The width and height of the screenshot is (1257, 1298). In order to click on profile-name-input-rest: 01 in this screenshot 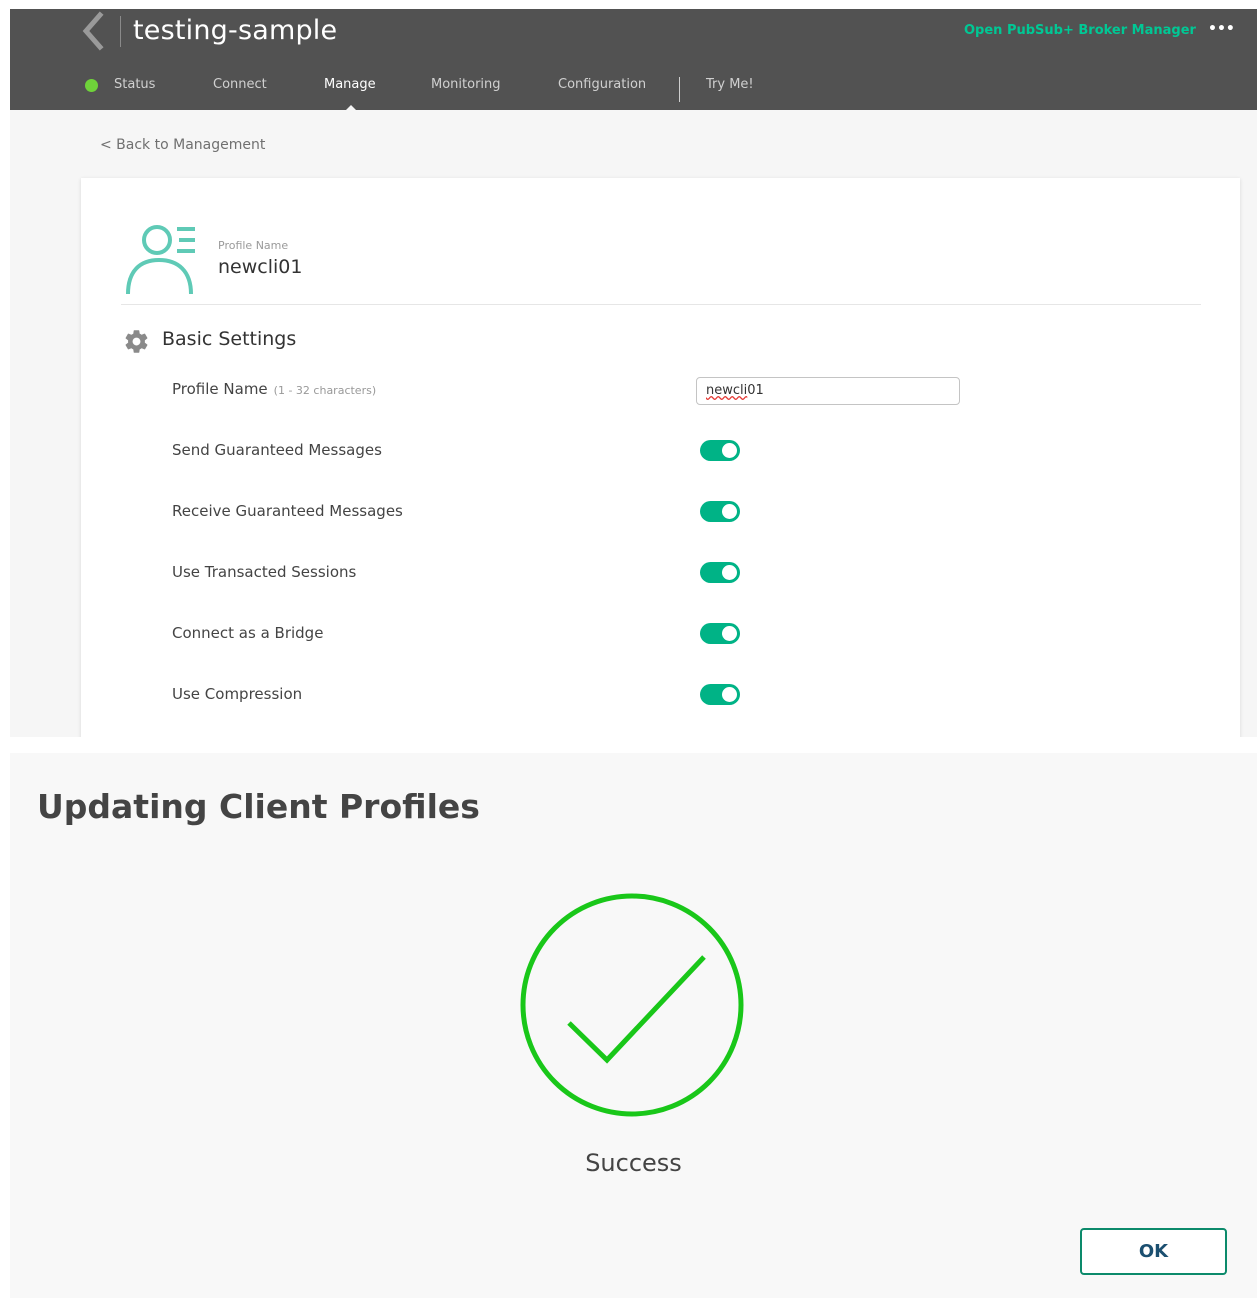, I will do `click(755, 390)`.